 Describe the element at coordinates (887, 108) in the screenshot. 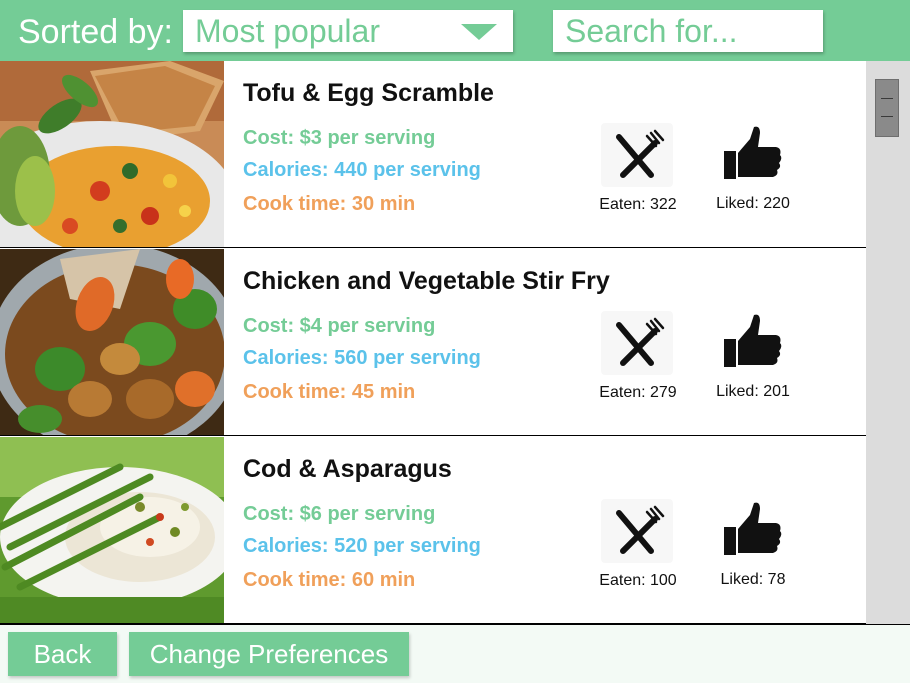

I see `scrollbar-thumb` at that location.